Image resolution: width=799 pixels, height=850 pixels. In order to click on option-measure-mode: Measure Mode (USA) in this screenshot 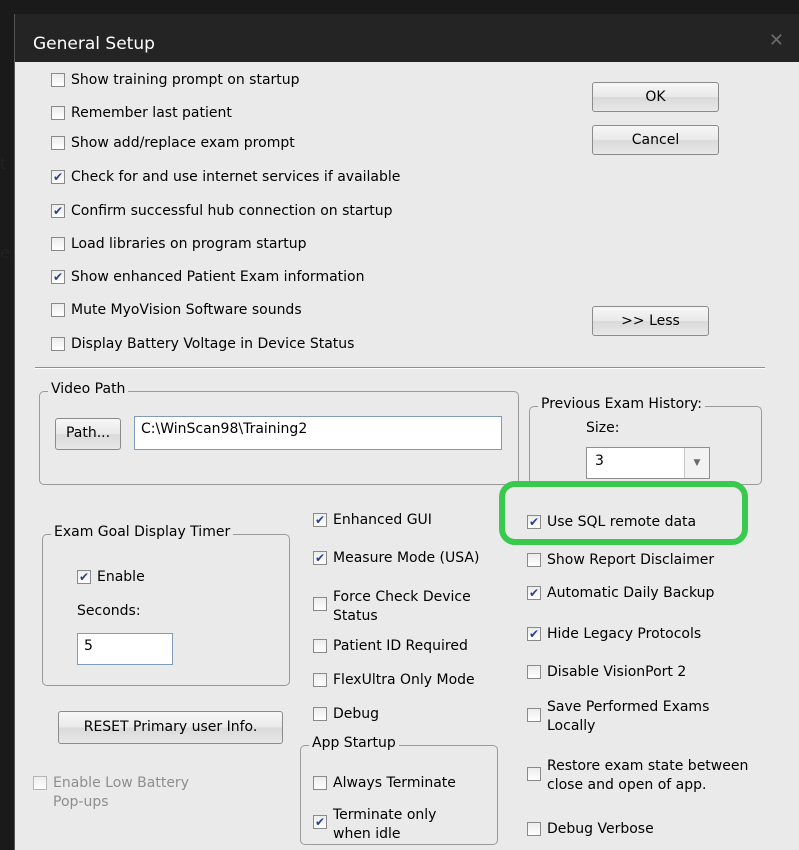, I will do `click(396, 558)`.